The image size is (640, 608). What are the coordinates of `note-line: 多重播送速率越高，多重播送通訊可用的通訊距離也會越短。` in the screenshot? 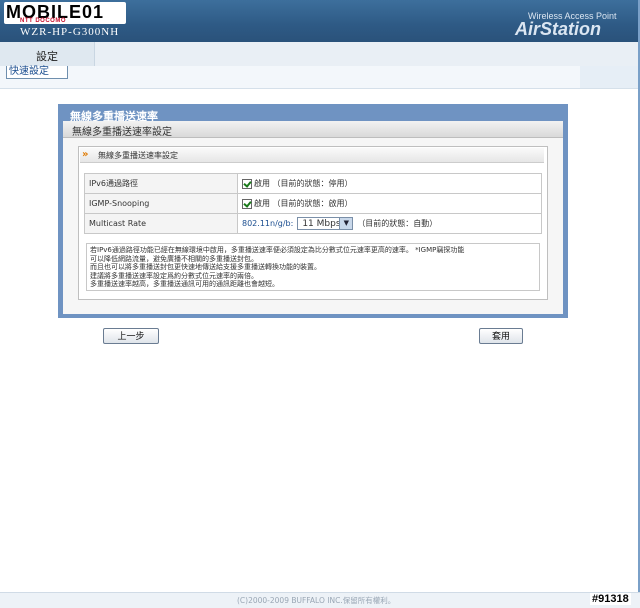 It's located at (184, 284).